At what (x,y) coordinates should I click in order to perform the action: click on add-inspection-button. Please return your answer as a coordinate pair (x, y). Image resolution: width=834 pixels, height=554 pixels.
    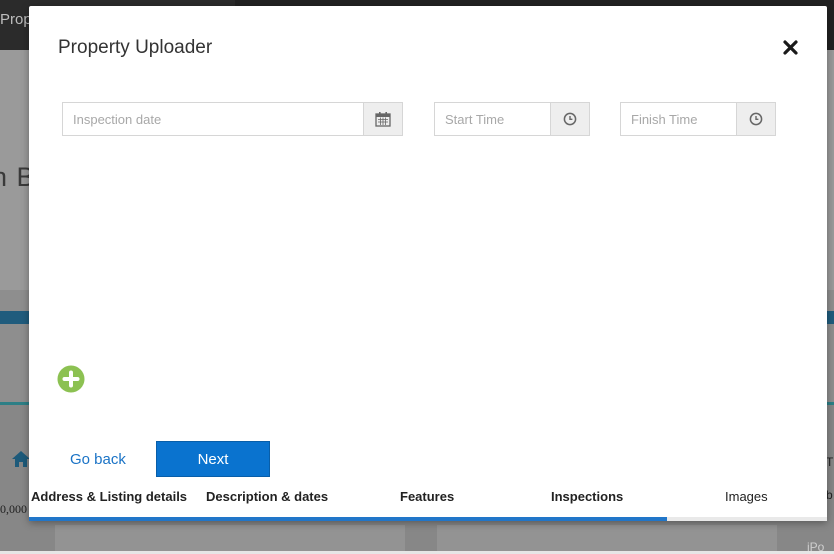
    Looking at the image, I should click on (71, 379).